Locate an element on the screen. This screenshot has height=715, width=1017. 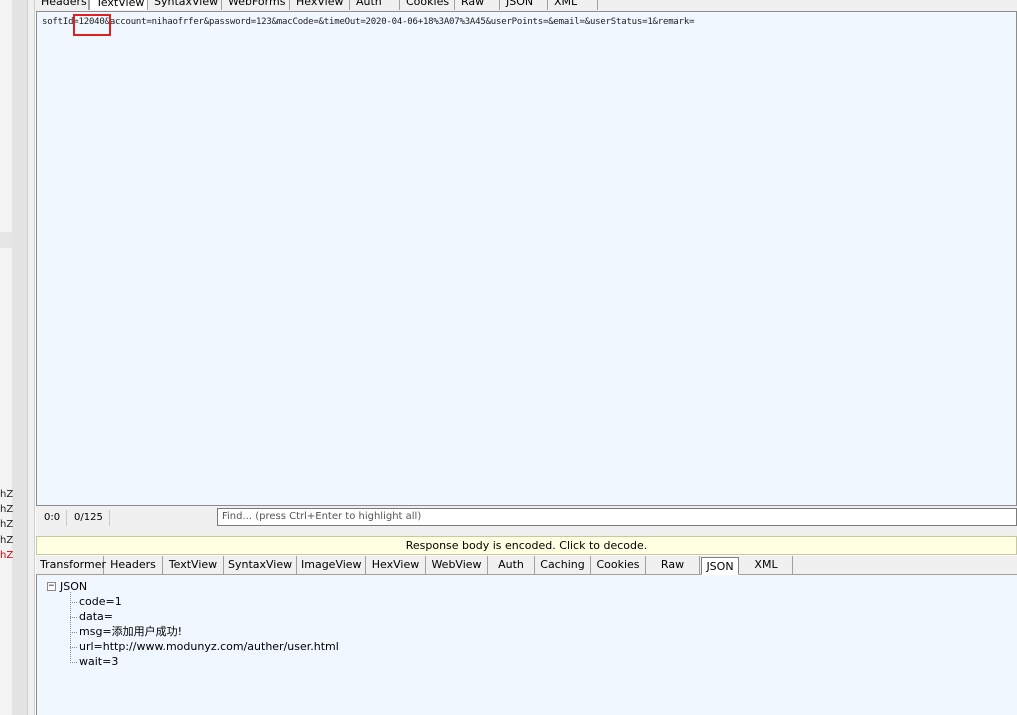
tree-node: msg=添加用户成功! is located at coordinates (126, 632).